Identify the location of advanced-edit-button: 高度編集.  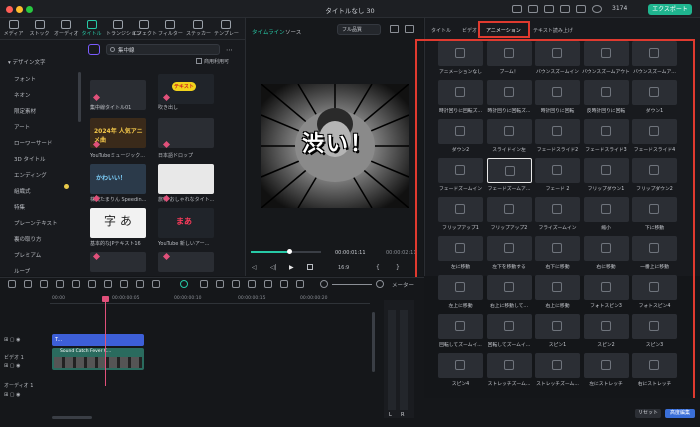
(680, 413).